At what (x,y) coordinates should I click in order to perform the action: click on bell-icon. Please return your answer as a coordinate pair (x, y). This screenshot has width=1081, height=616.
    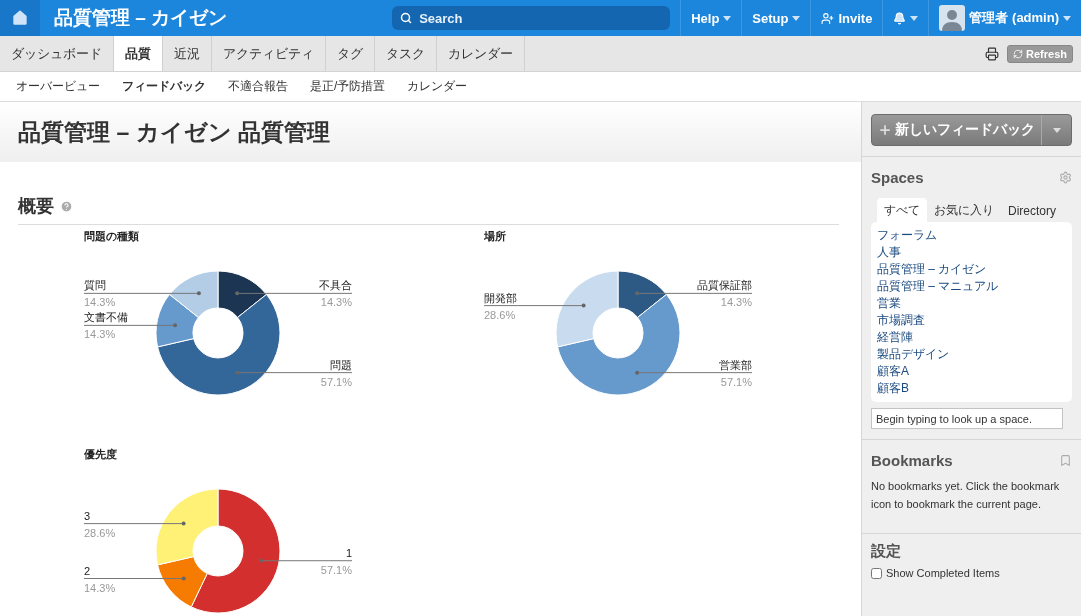
    Looking at the image, I should click on (900, 18).